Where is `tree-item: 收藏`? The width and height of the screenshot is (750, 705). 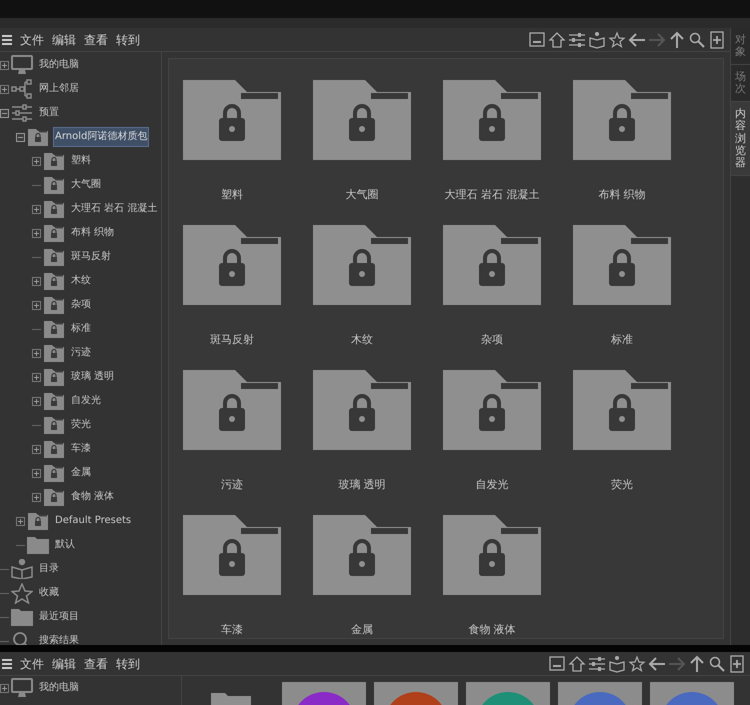 tree-item: 收藏 is located at coordinates (49, 593).